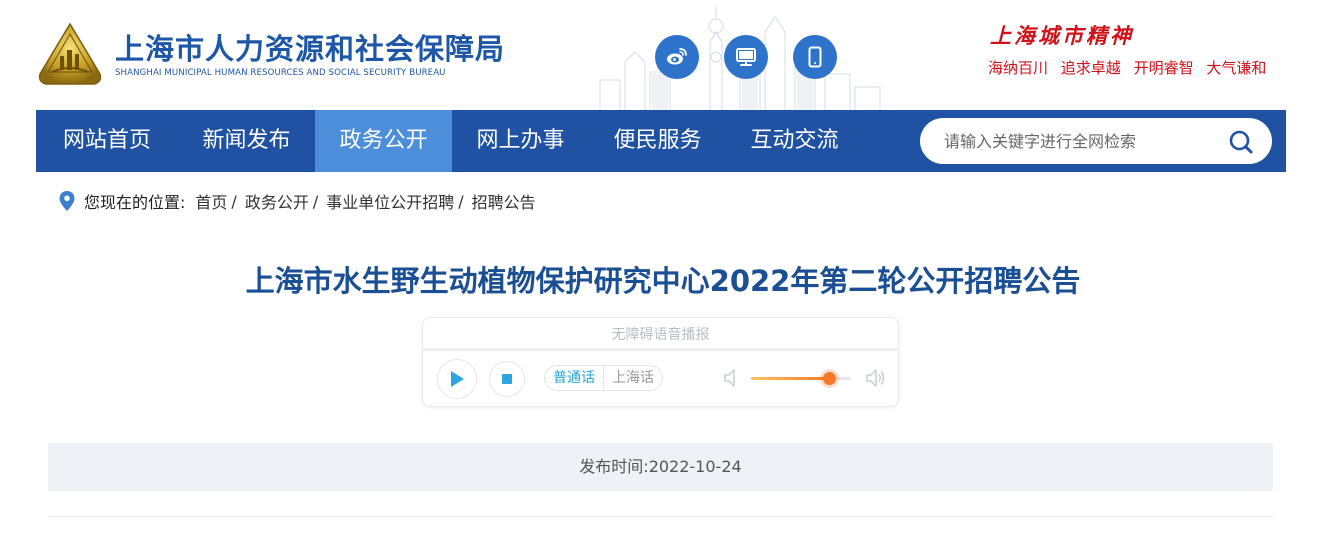 The image size is (1326, 541). I want to click on search-input, so click(1084, 141).